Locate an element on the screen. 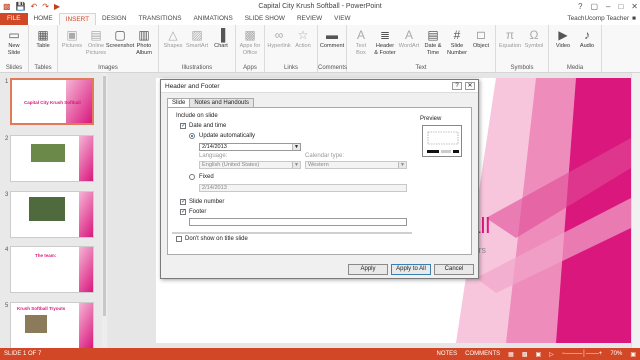 This screenshot has width=640, height=360. video-button: ▶ Video is located at coordinates (563, 38).